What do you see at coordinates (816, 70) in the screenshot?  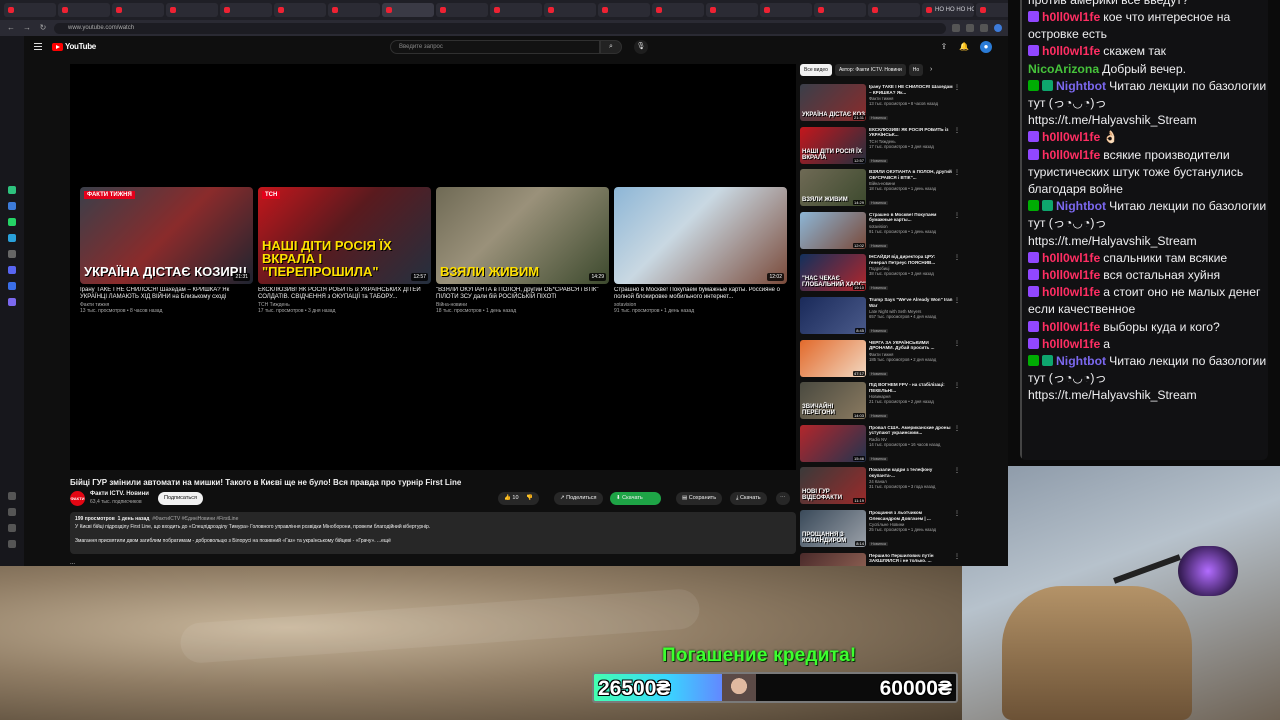 I see `filter-chip: Все видео` at bounding box center [816, 70].